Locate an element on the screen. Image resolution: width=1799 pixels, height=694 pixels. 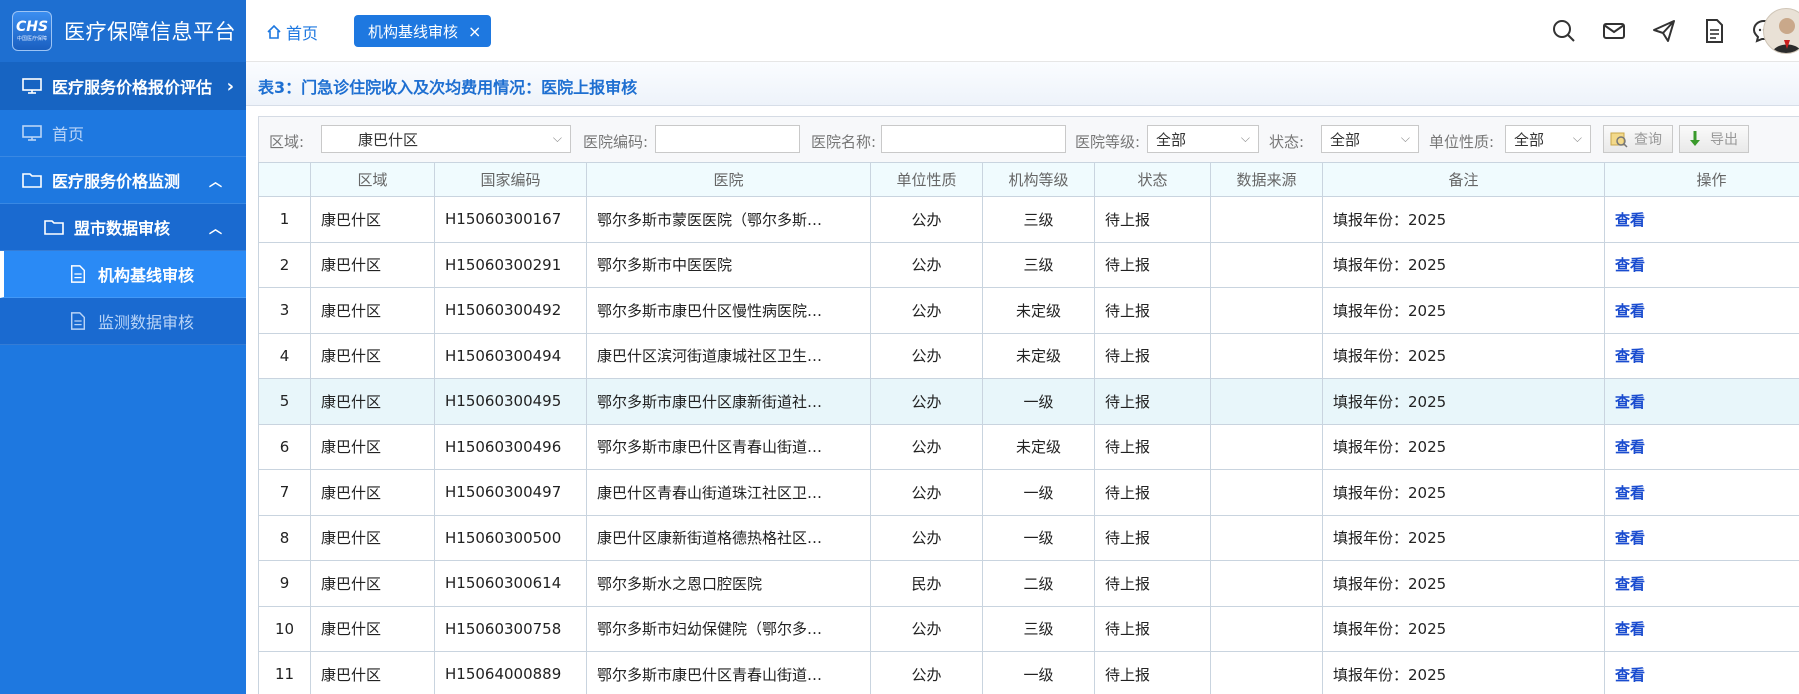
search-icon is located at coordinates (1564, 31).